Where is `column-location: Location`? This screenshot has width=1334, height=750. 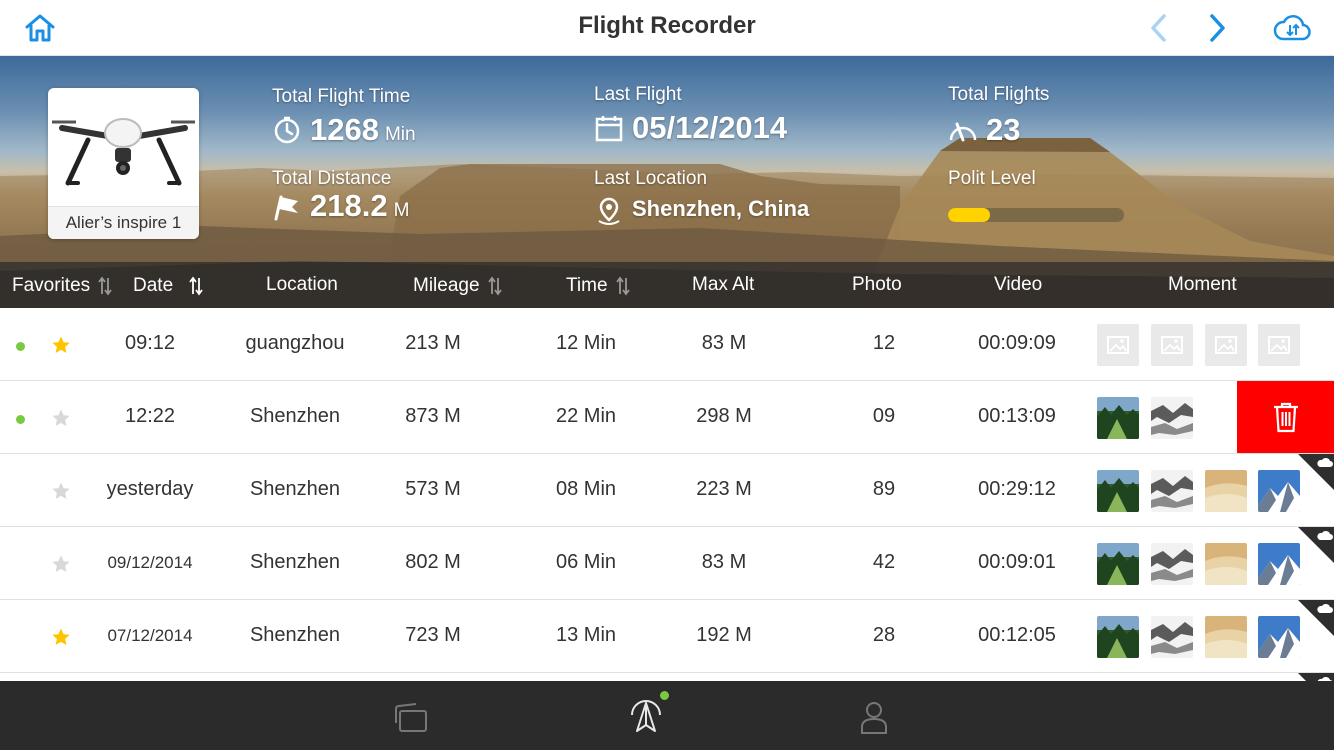 column-location: Location is located at coordinates (302, 284).